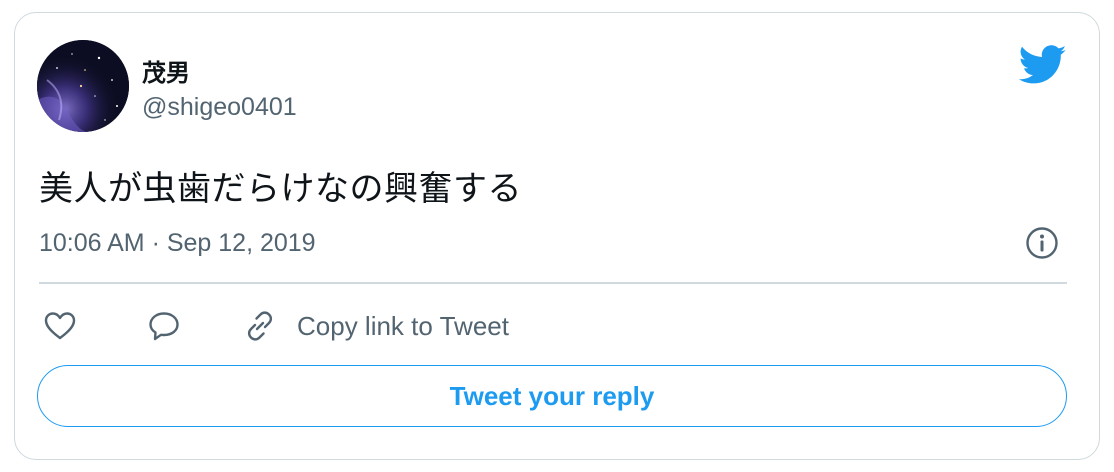  What do you see at coordinates (552, 396) in the screenshot?
I see `tweet-your-reply-button: Tweet your reply` at bounding box center [552, 396].